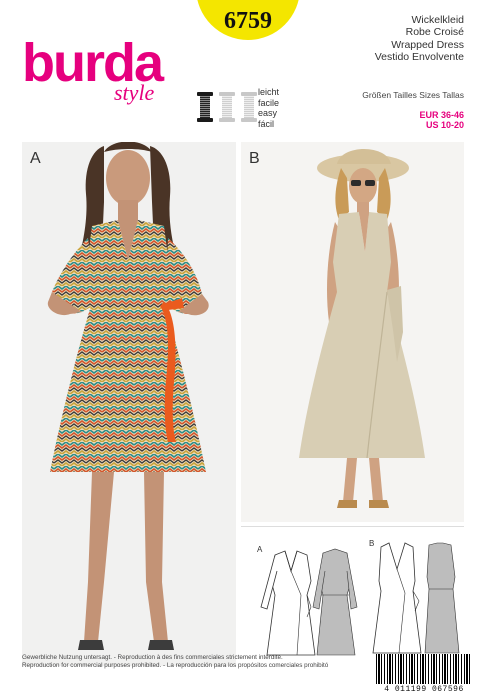  I want to click on pattern-number-badge: 6759, so click(248, 20).